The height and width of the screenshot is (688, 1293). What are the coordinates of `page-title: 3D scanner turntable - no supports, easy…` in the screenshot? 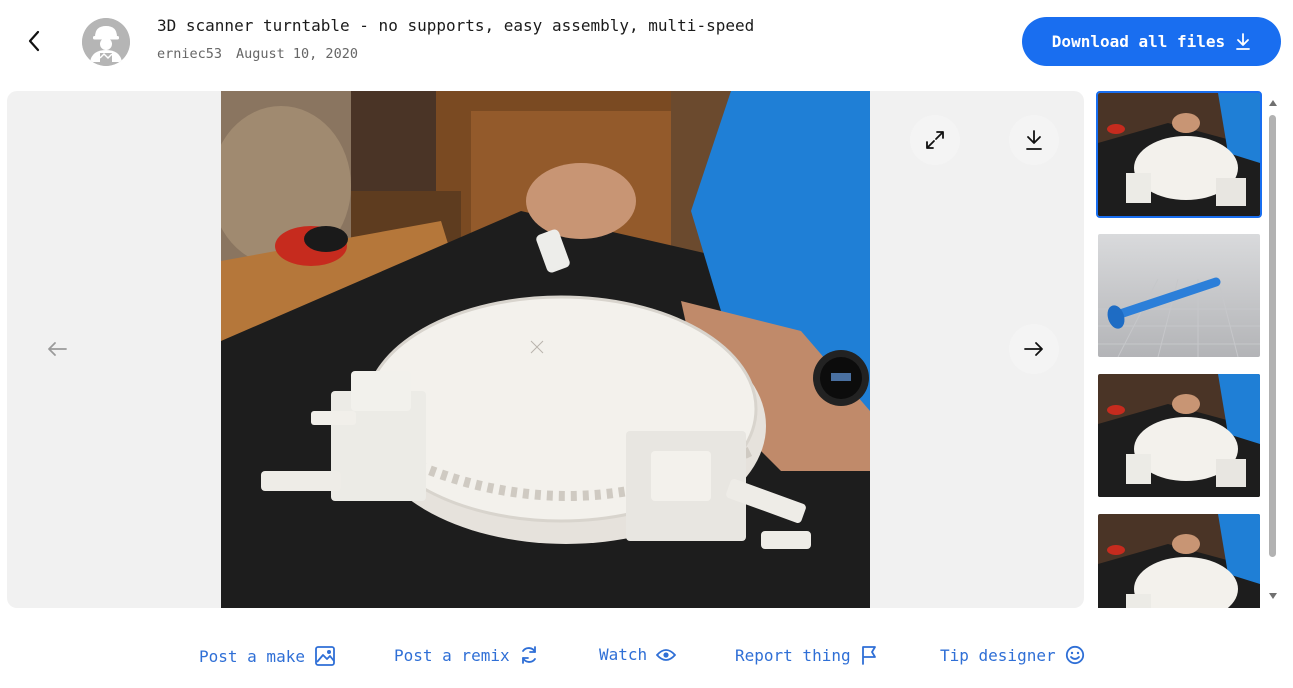 It's located at (456, 25).